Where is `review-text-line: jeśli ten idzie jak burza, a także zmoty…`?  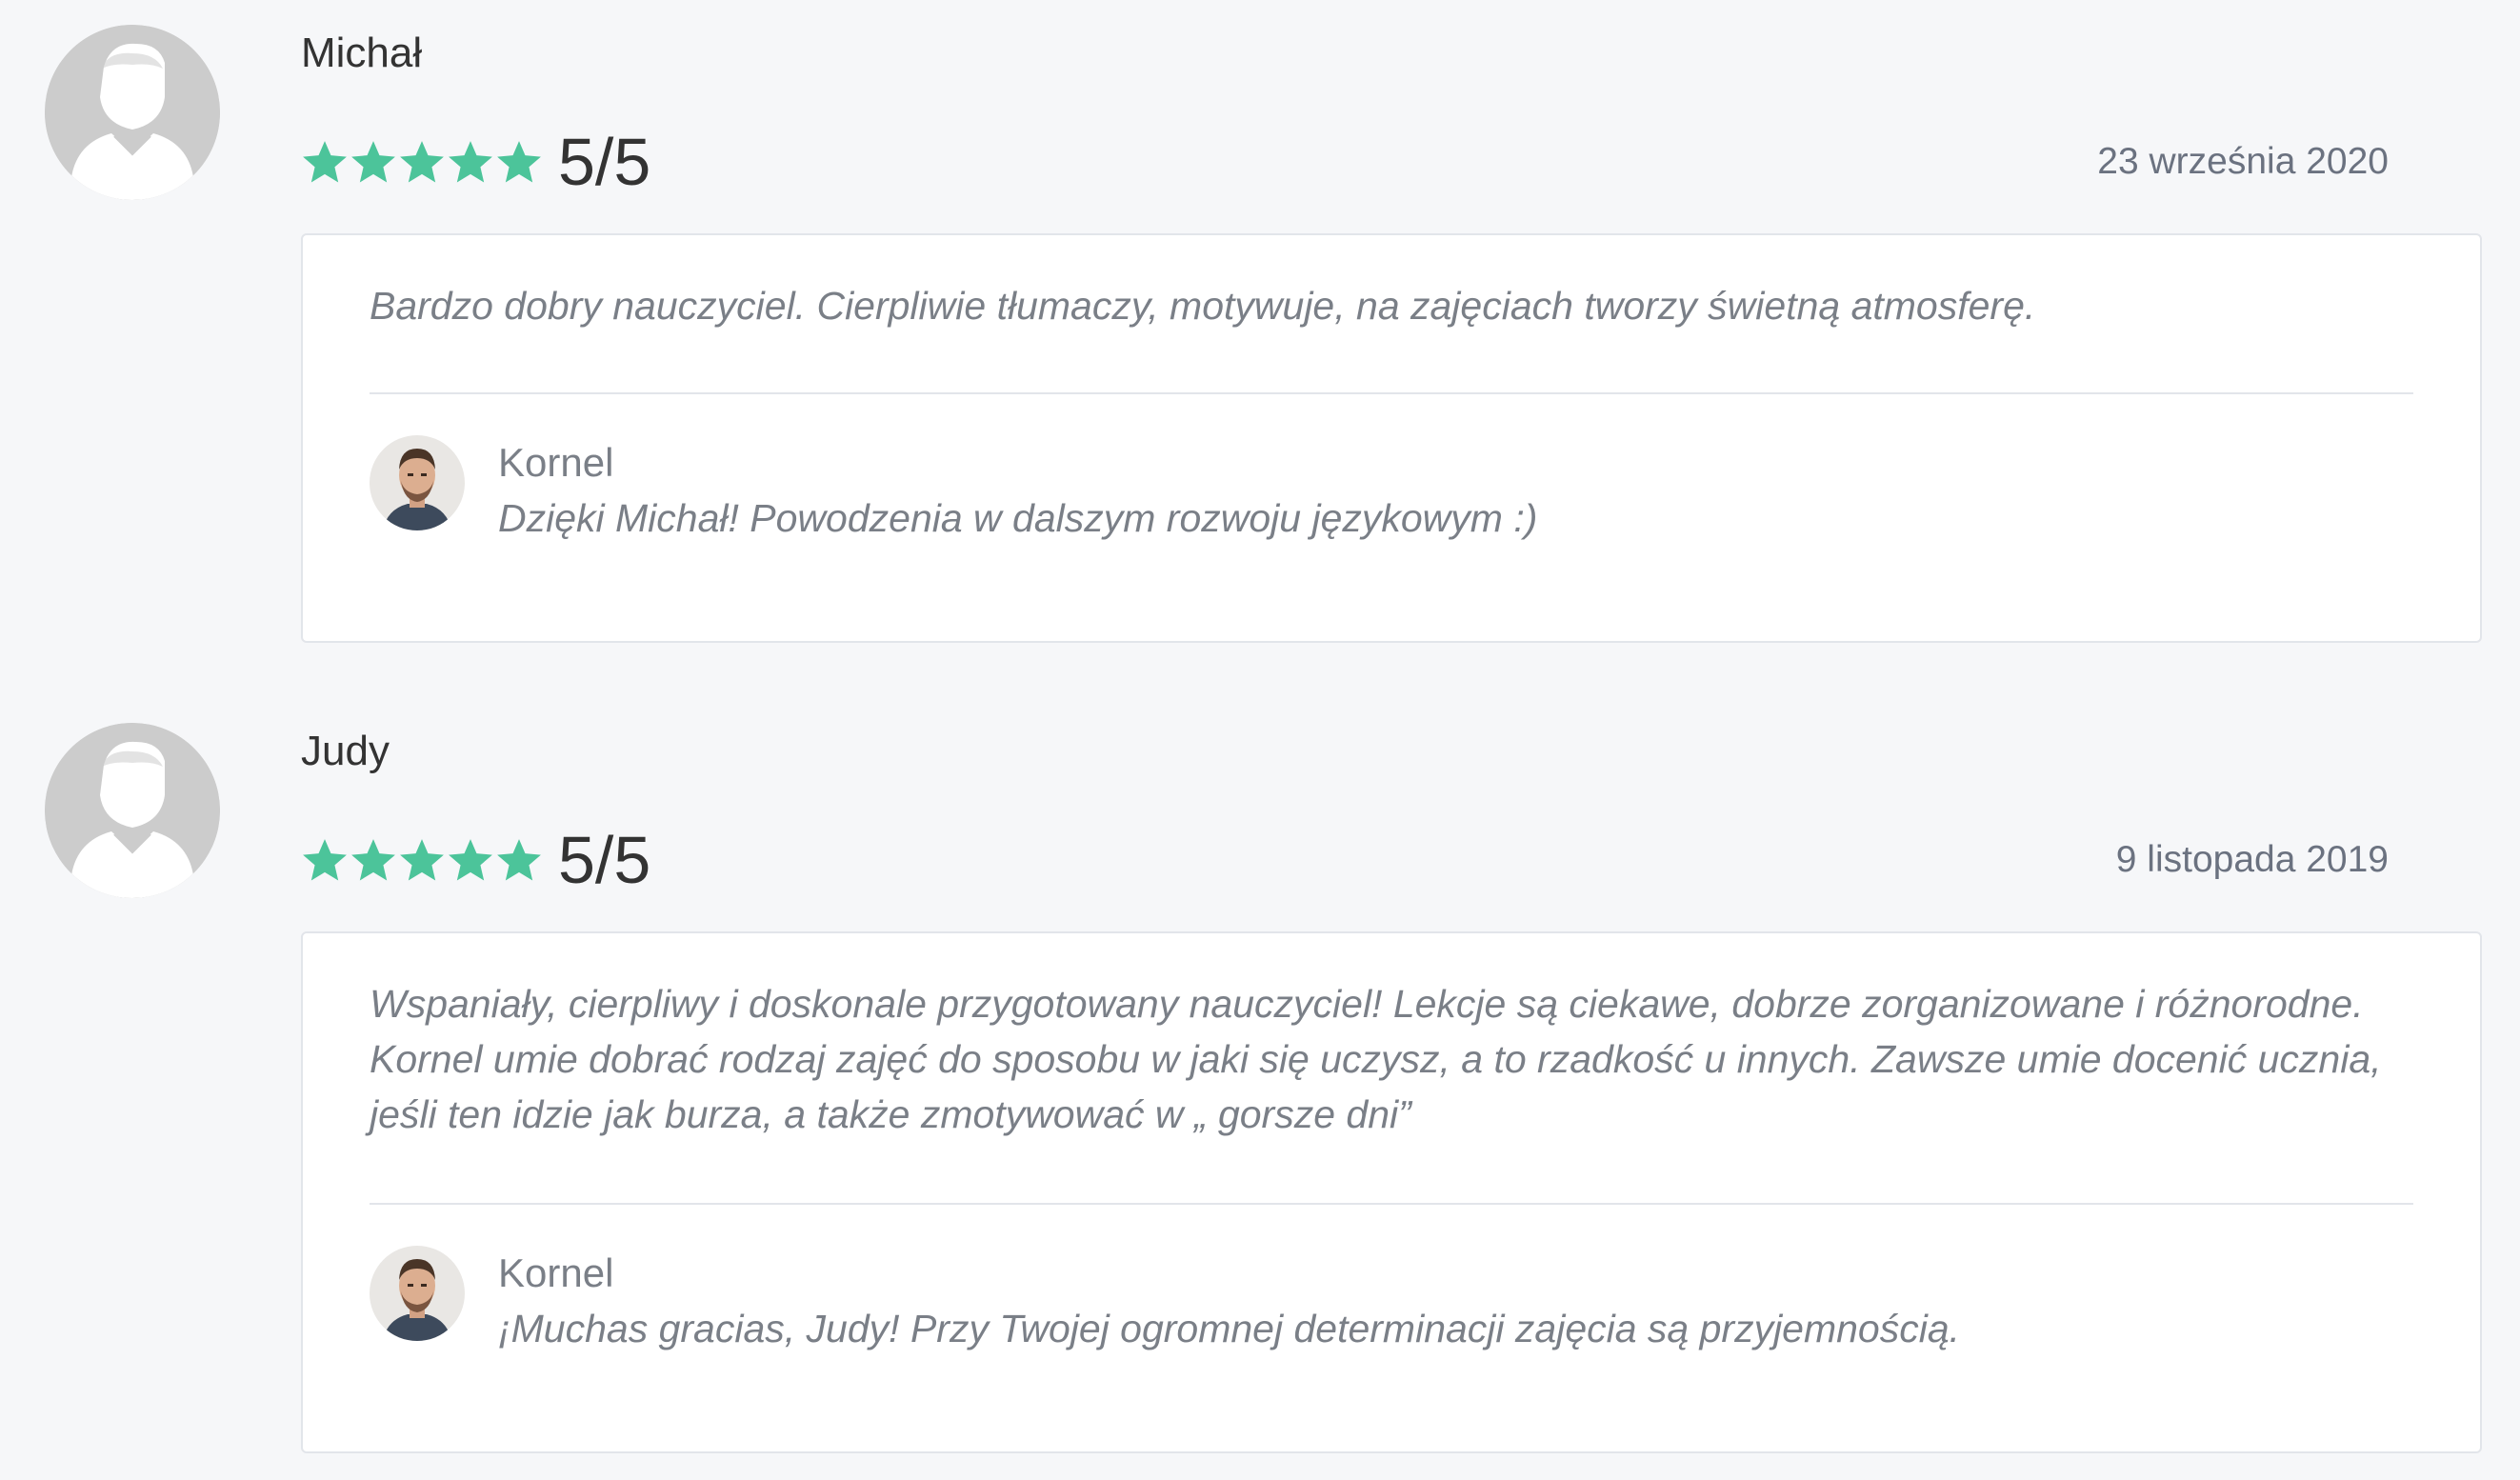 review-text-line: jeśli ten idzie jak burza, a także zmoty… is located at coordinates (890, 1114).